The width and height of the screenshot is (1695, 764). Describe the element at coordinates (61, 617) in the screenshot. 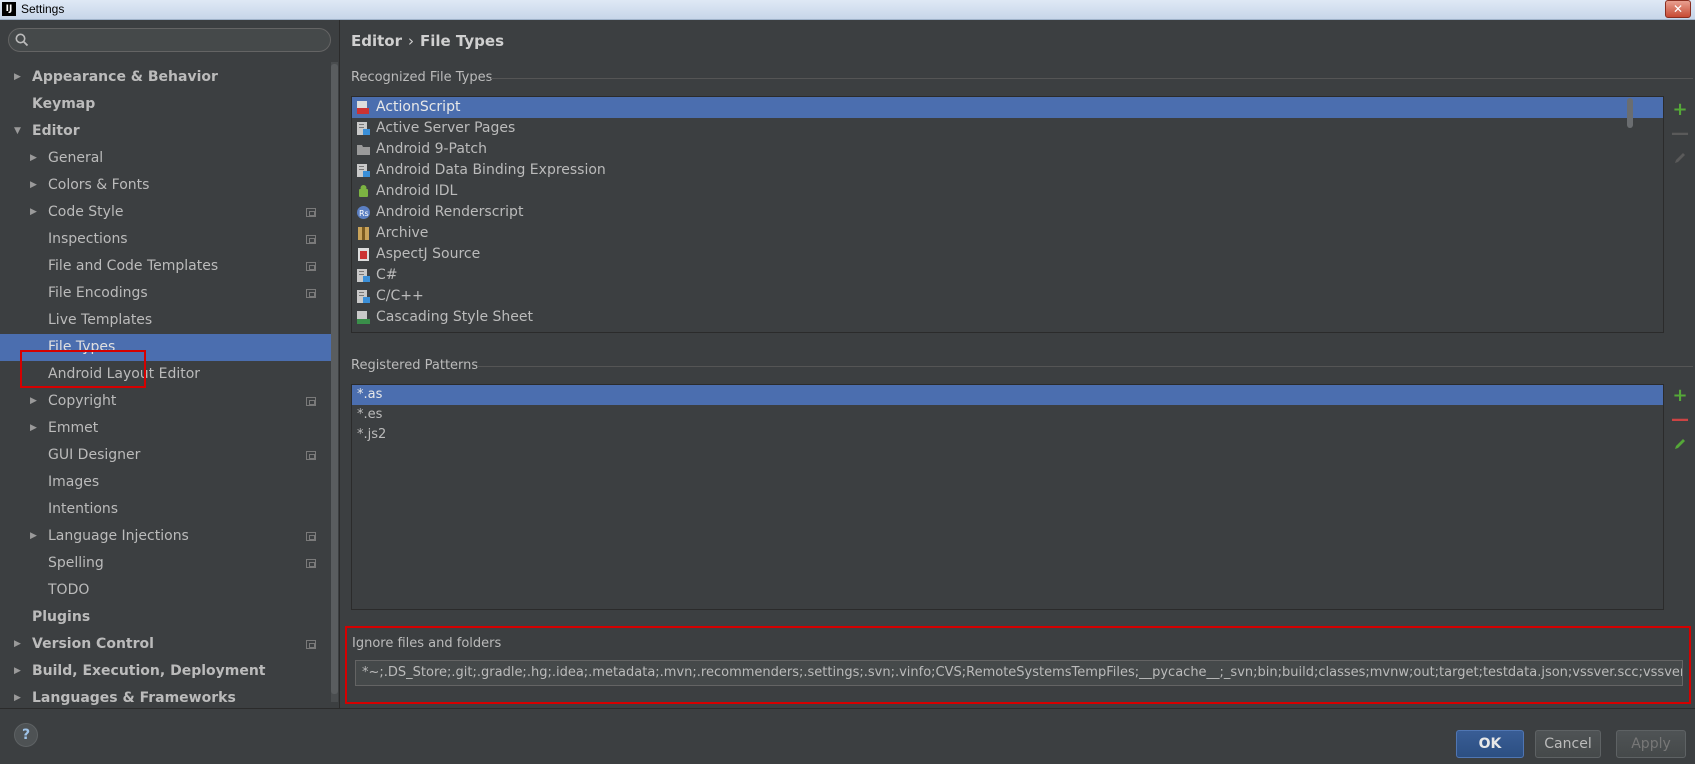

I see `sidebar-item-label: Plugins` at that location.